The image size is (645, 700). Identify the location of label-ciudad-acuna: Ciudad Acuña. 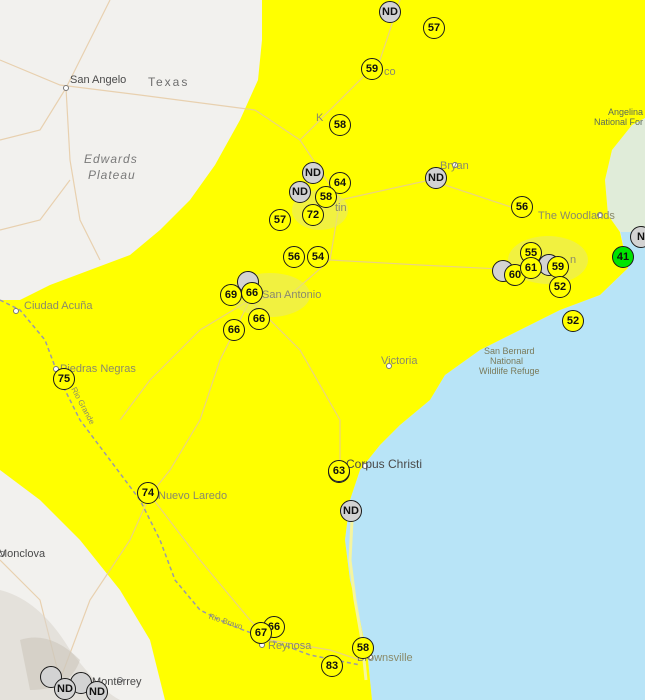
(58, 306).